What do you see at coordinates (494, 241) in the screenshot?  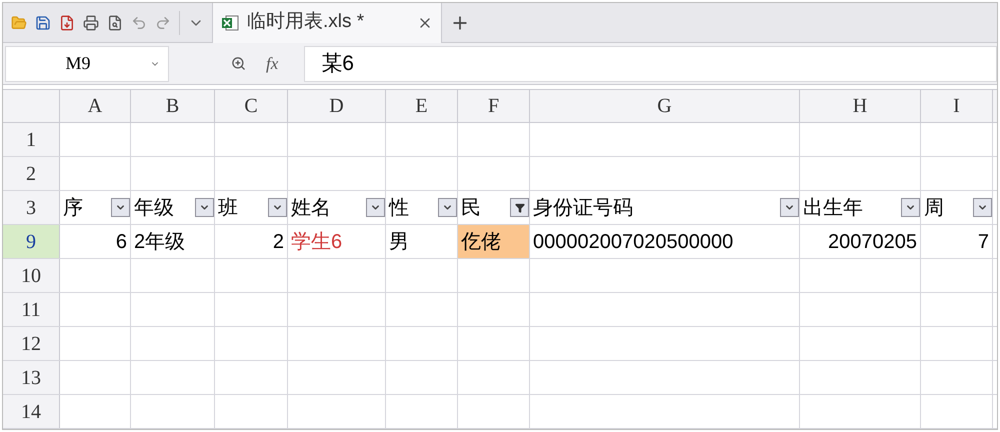 I see `table-cell: 仡佬` at bounding box center [494, 241].